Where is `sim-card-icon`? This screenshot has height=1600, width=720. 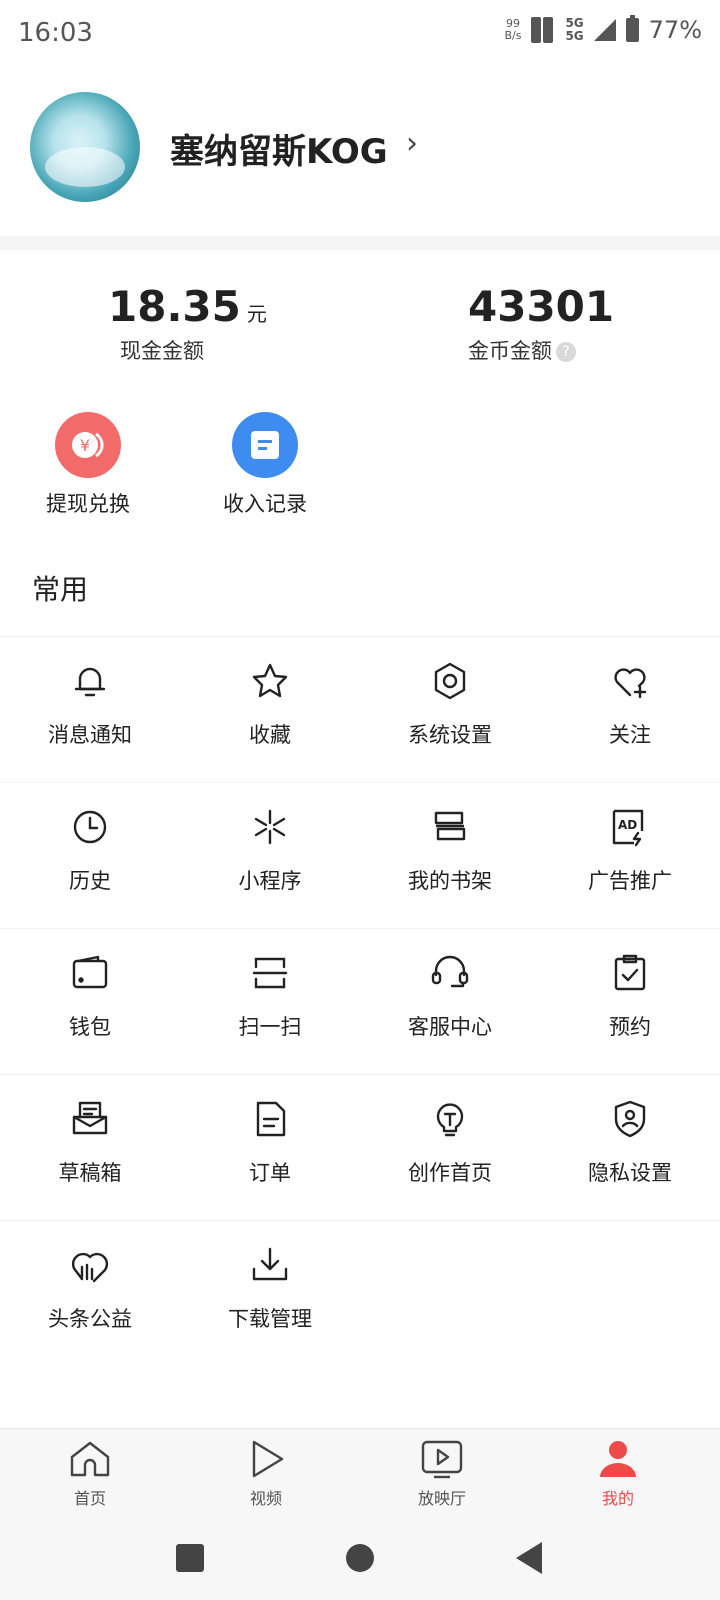
sim-card-icon is located at coordinates (543, 30).